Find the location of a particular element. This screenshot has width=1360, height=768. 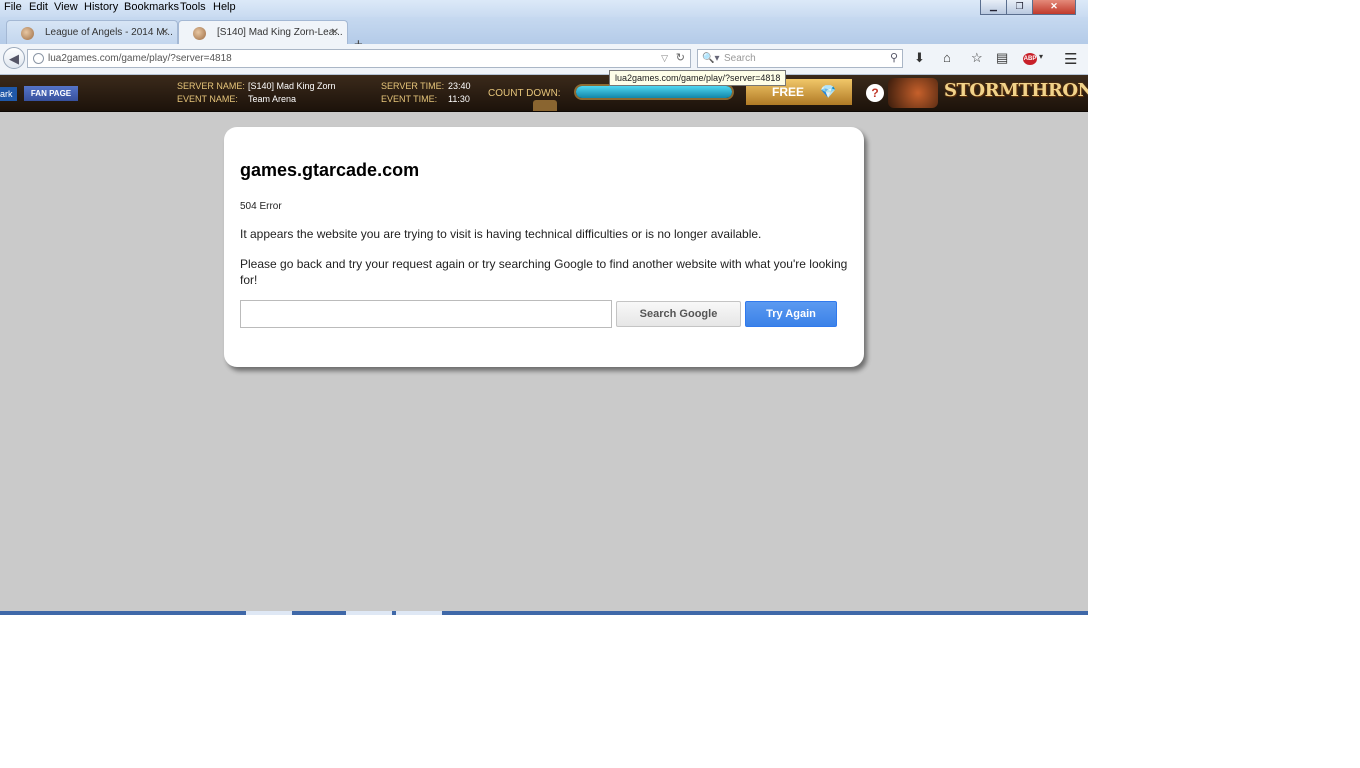

url-bar: lua2games.com/game/play/?server=4818 ▽ ↻ is located at coordinates (359, 58).